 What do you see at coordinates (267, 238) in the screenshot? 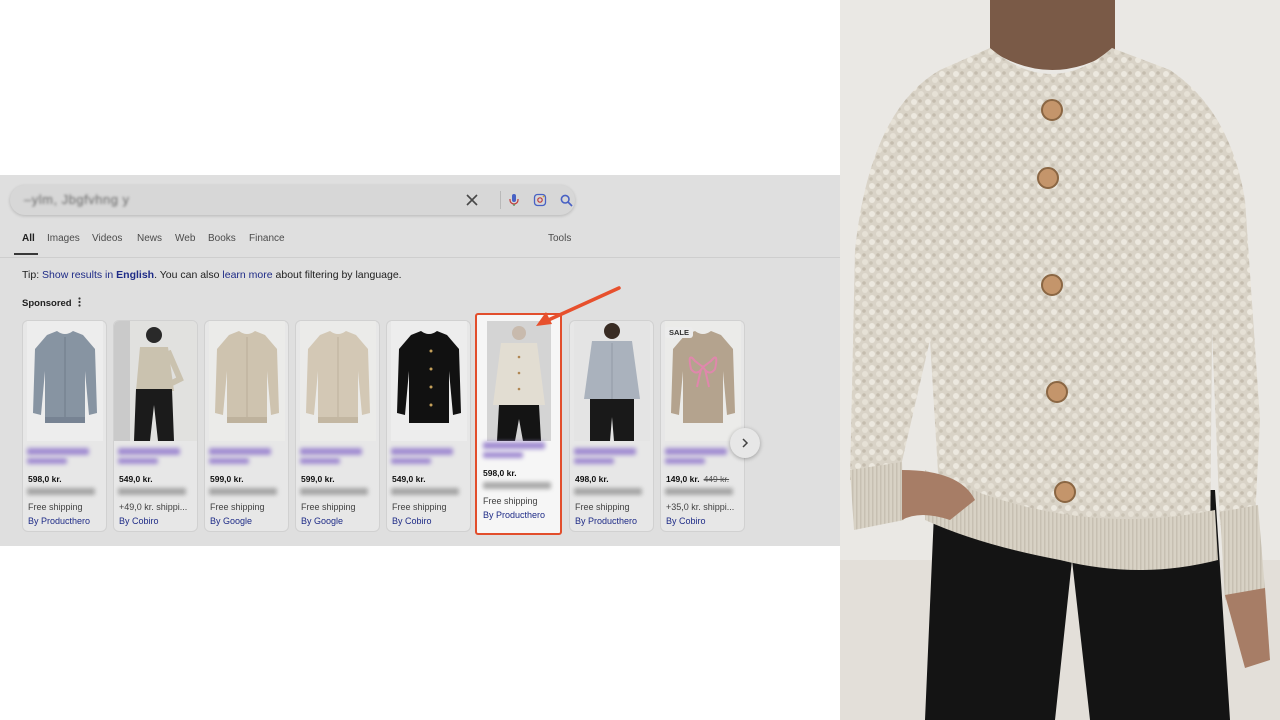
I see `tab-finance: Finance` at bounding box center [267, 238].